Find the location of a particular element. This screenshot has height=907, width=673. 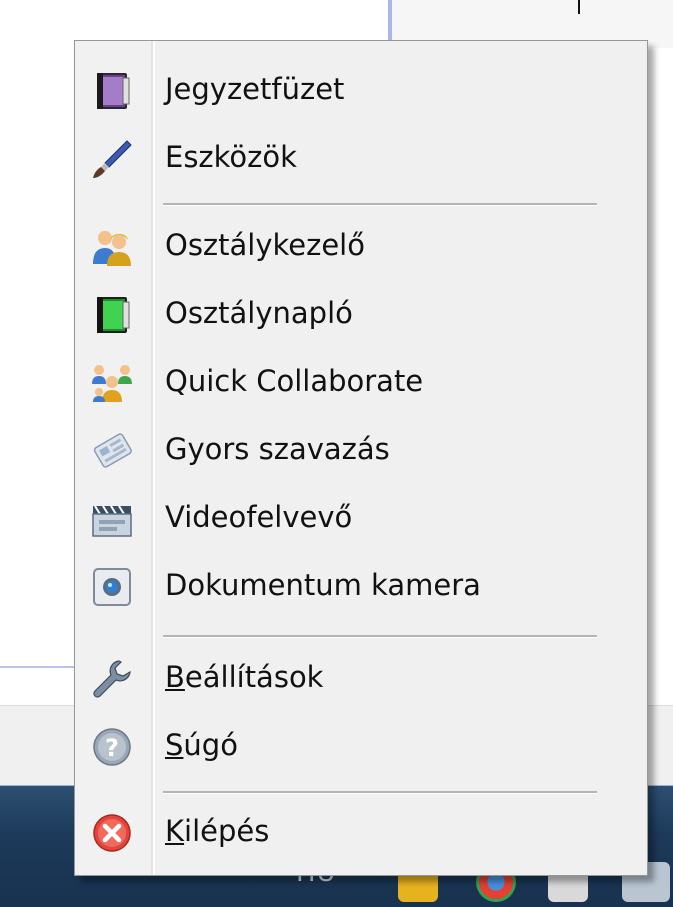

exit-icon is located at coordinates (112, 833).